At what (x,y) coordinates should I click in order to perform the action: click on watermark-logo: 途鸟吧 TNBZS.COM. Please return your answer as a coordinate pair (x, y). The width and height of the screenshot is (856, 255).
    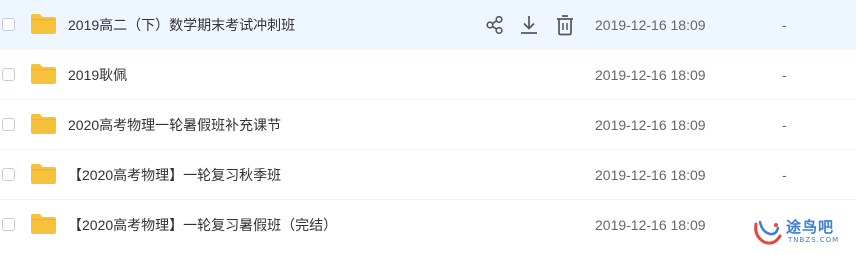
    Looking at the image, I should click on (801, 232).